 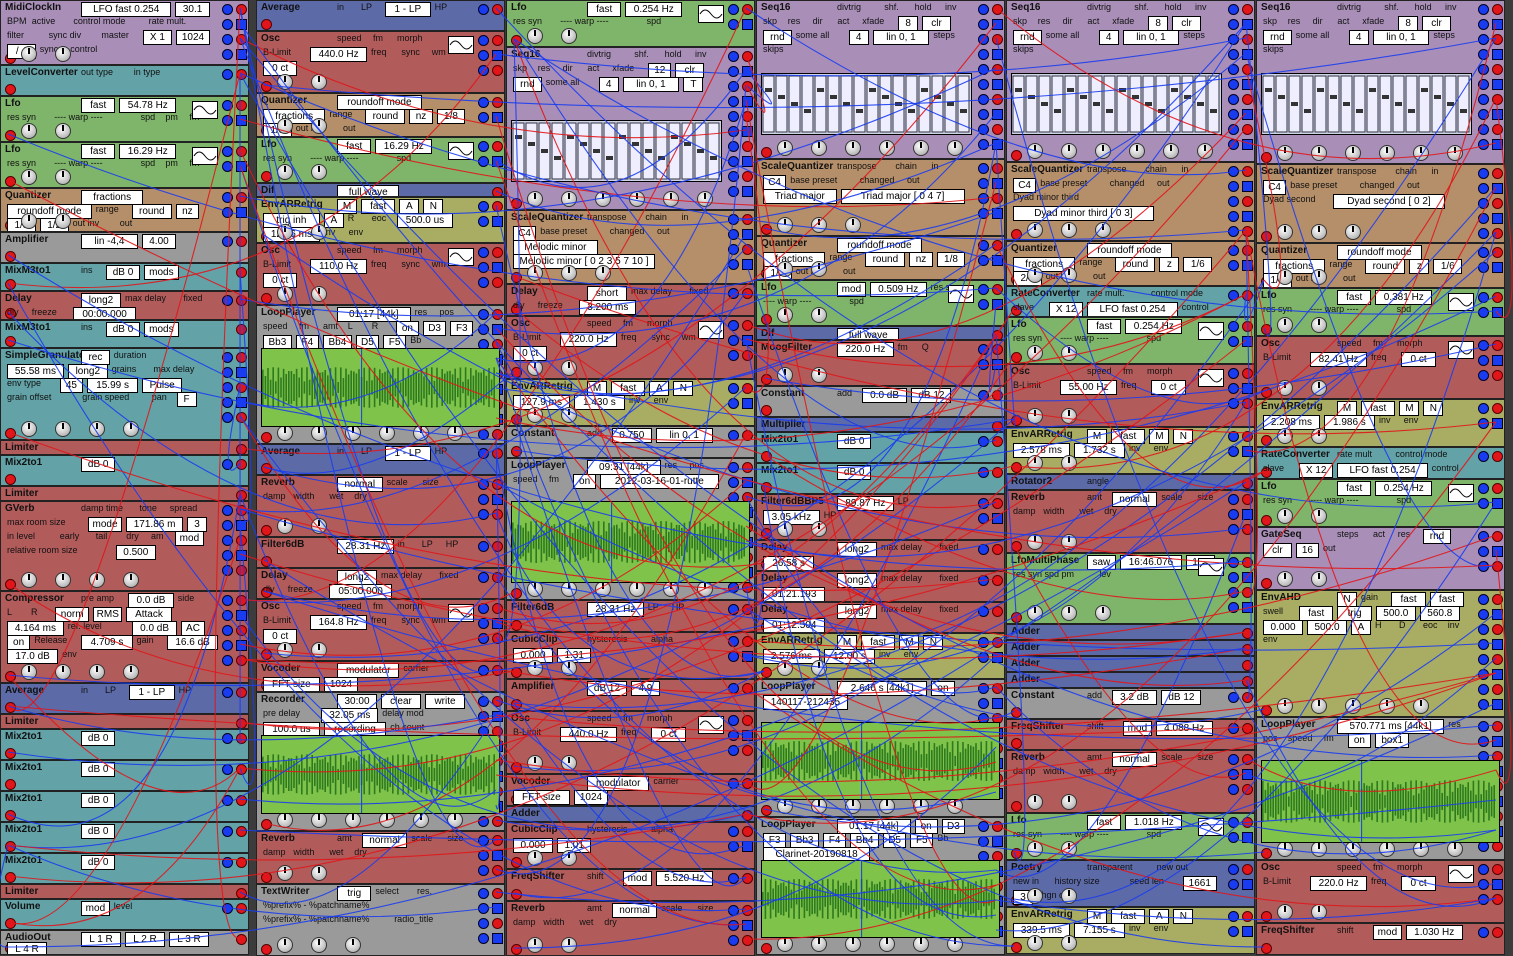 What do you see at coordinates (27, 948) in the screenshot?
I see `value-display: L 4 R` at bounding box center [27, 948].